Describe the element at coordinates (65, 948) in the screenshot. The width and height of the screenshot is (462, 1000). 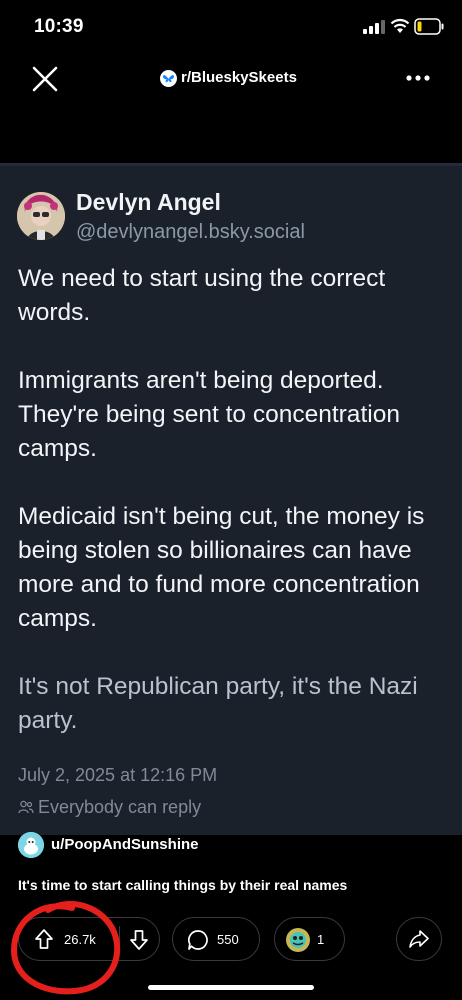
I see `red-circle-annotation` at that location.